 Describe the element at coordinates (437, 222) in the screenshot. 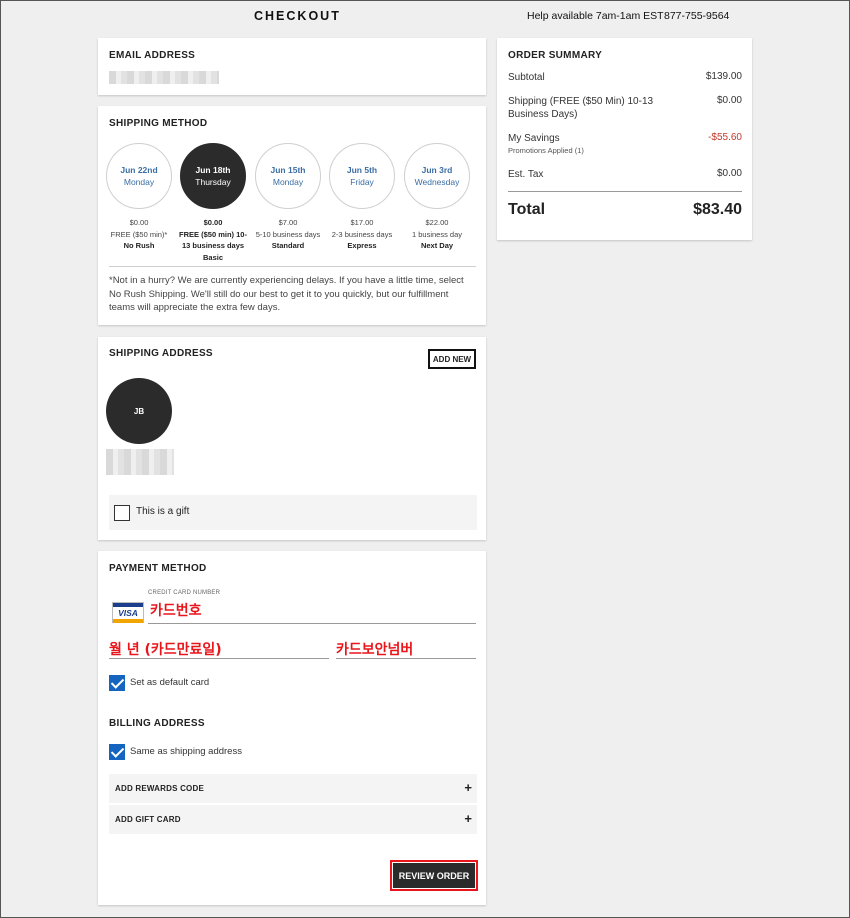

I see `shipping-price: $22.00` at that location.